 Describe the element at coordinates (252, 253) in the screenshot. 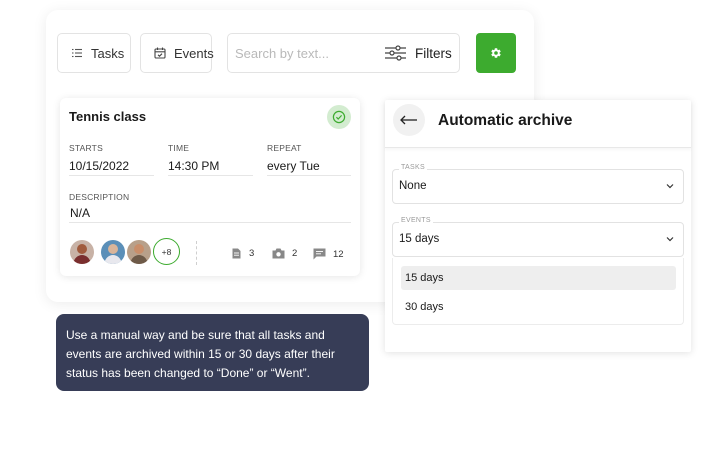

I see `documents-count-value: 3` at that location.